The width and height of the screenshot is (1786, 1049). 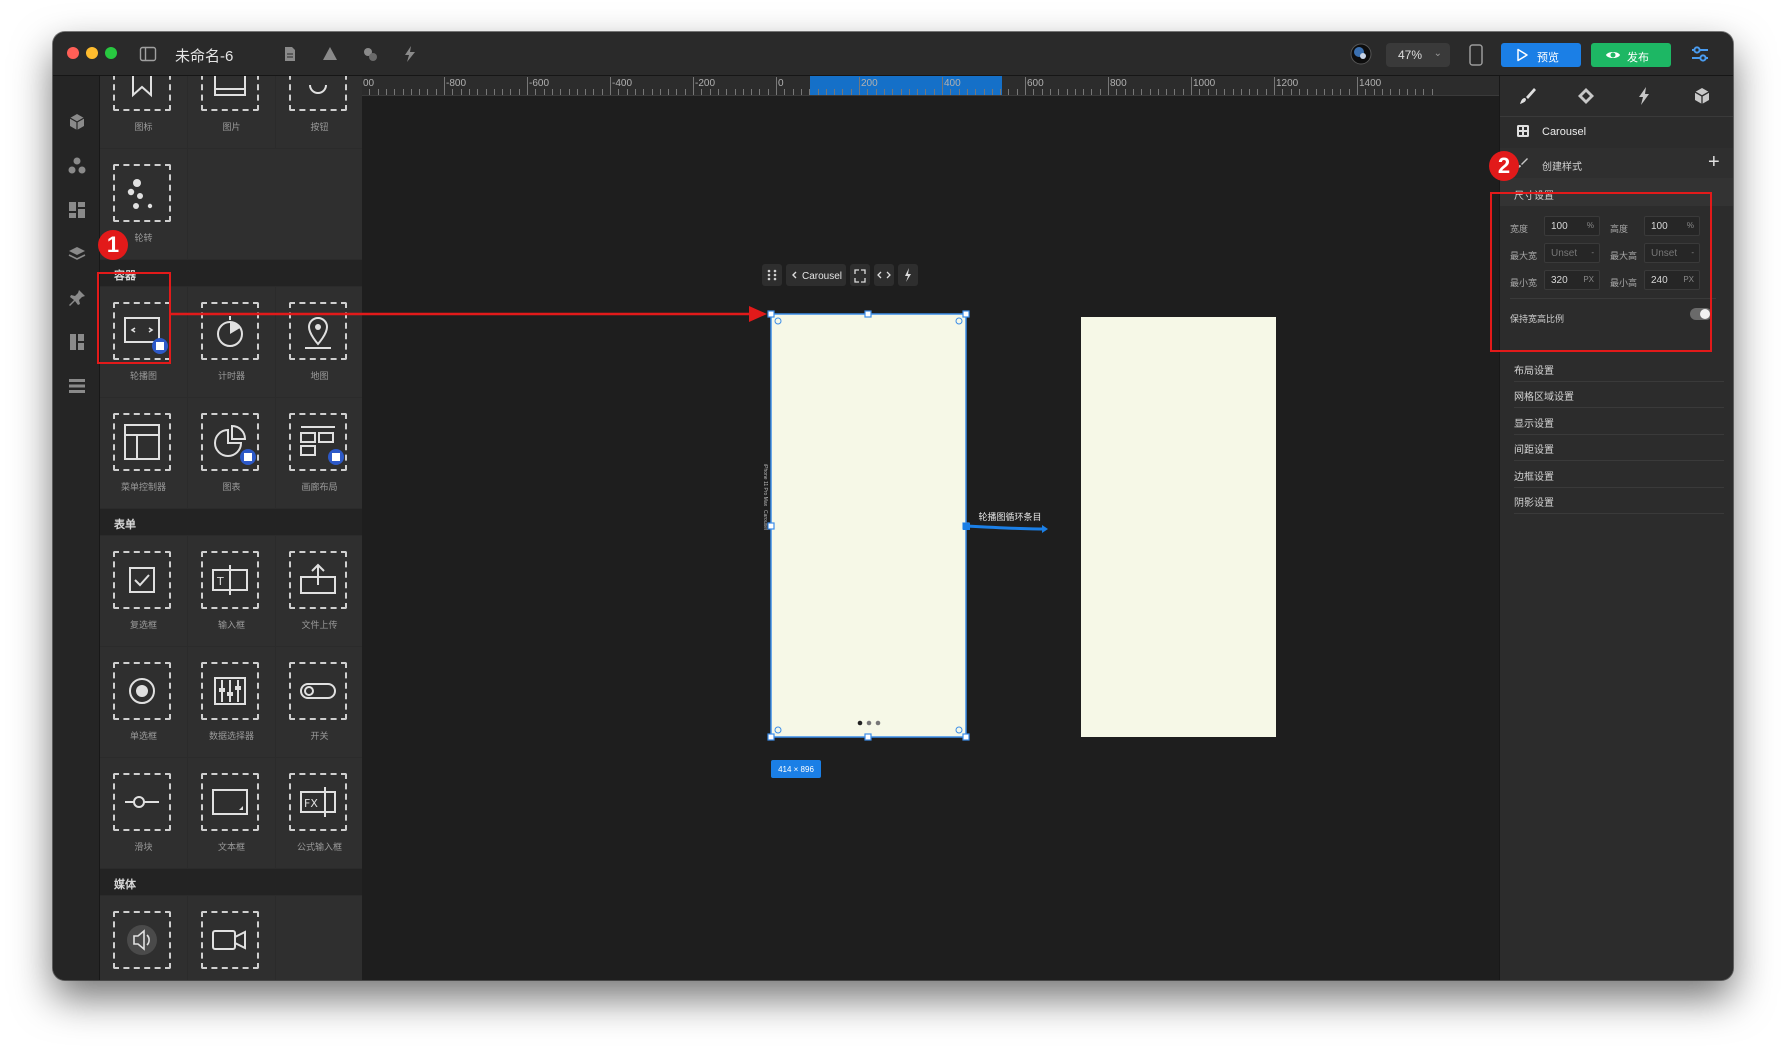 I want to click on ruler-tick-label: 1200, so click(x=1287, y=83).